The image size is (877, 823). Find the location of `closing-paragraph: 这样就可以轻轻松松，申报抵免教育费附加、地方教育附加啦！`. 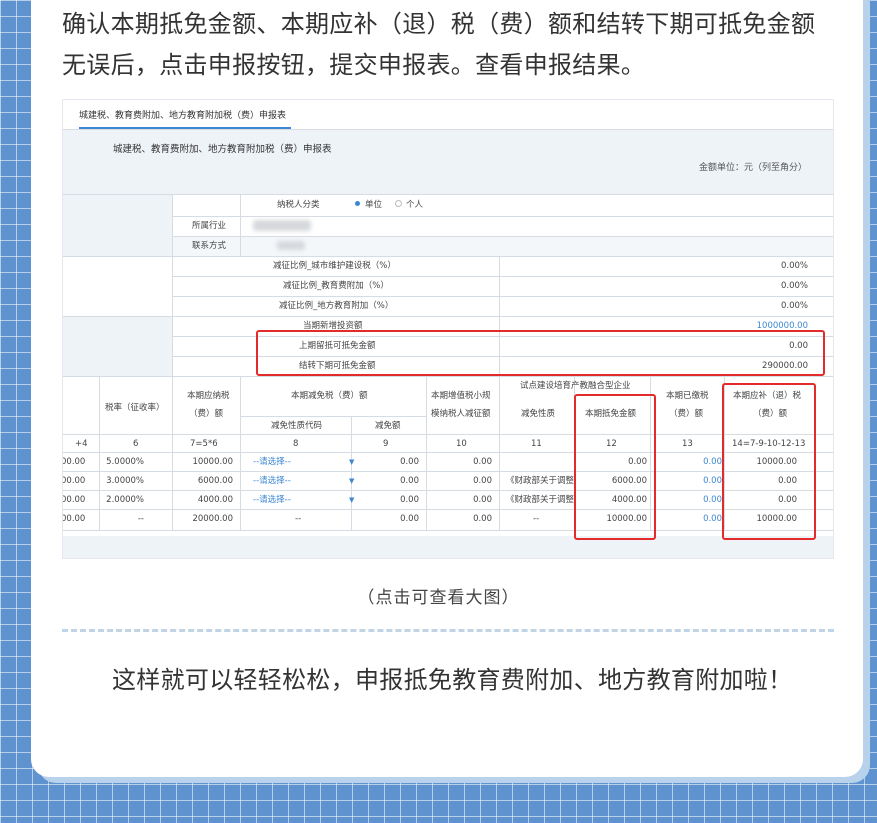

closing-paragraph: 这样就可以轻轻松松，申报抵免教育费附加、地方教育附加啦！ is located at coordinates (452, 680).